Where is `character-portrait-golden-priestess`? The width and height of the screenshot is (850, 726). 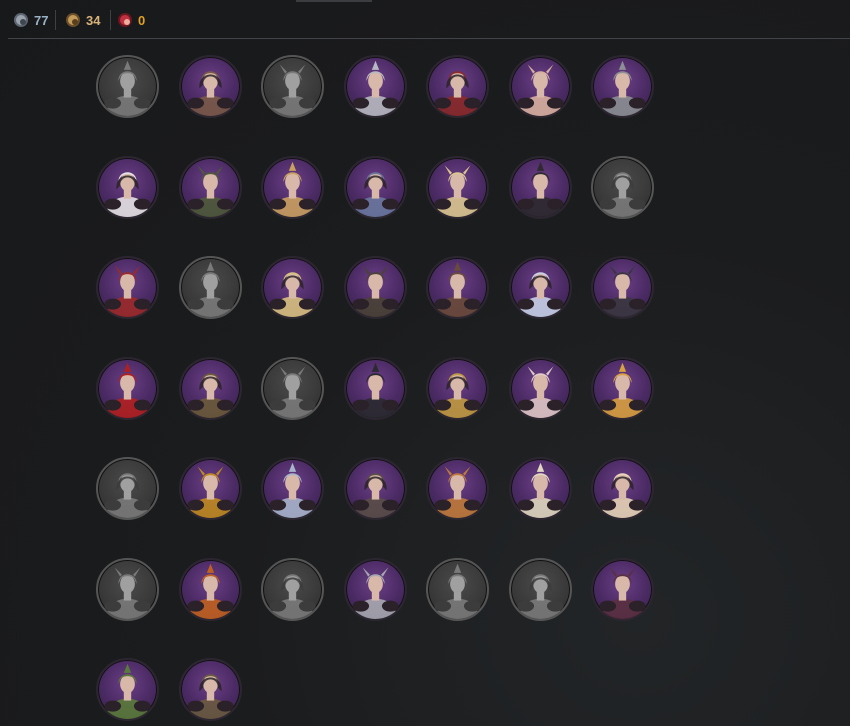
character-portrait-golden-priestess is located at coordinates (457, 187).